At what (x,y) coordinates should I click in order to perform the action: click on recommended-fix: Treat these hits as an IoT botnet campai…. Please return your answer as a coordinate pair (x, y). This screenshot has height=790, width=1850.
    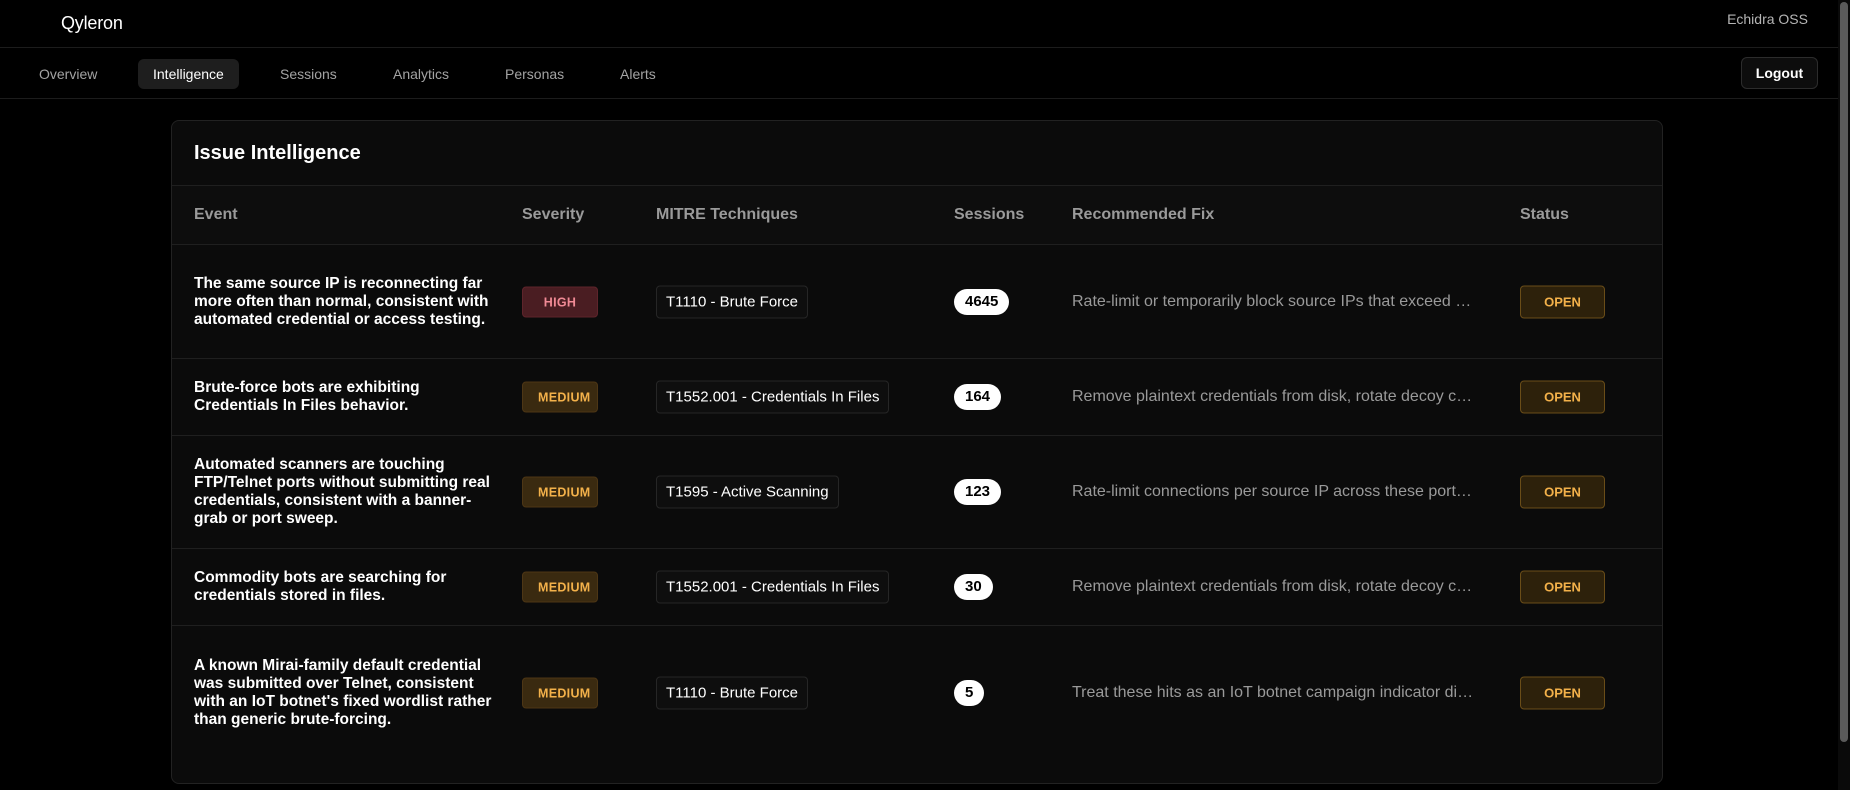
    Looking at the image, I should click on (1273, 692).